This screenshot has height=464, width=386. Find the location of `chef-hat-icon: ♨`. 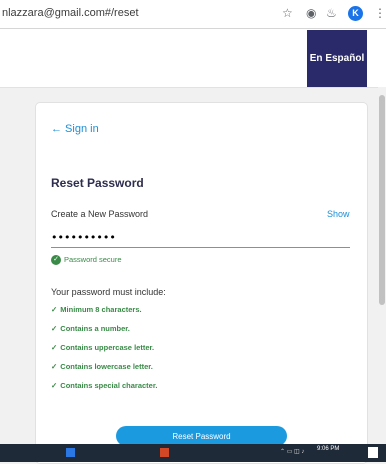

chef-hat-icon: ♨ is located at coordinates (331, 13).